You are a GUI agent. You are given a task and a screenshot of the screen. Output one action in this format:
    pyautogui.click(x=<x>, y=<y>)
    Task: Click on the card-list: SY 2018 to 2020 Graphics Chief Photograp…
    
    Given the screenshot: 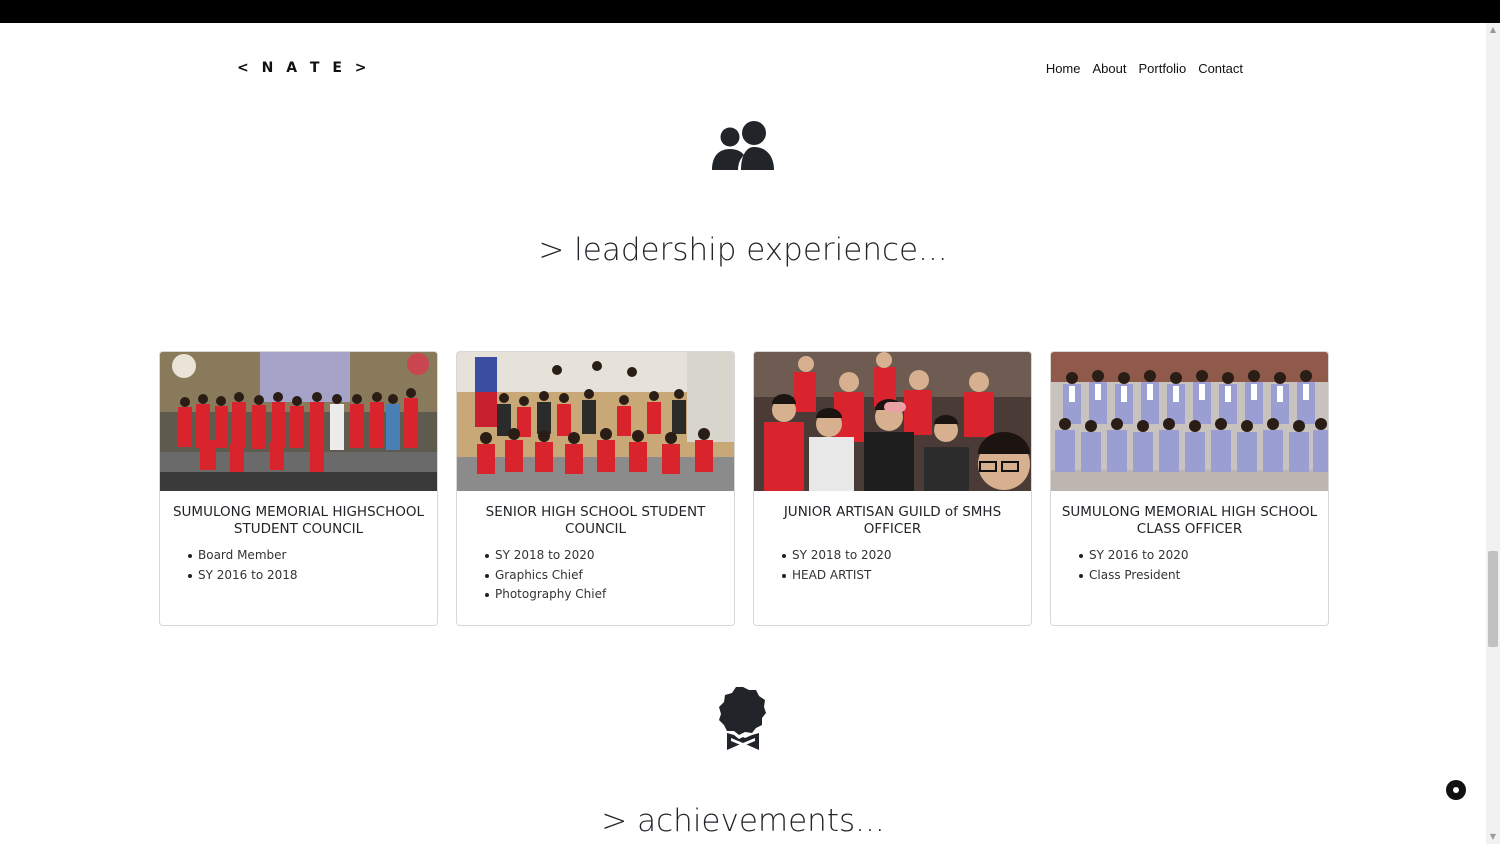 What is the action you would take?
    pyautogui.click(x=595, y=575)
    